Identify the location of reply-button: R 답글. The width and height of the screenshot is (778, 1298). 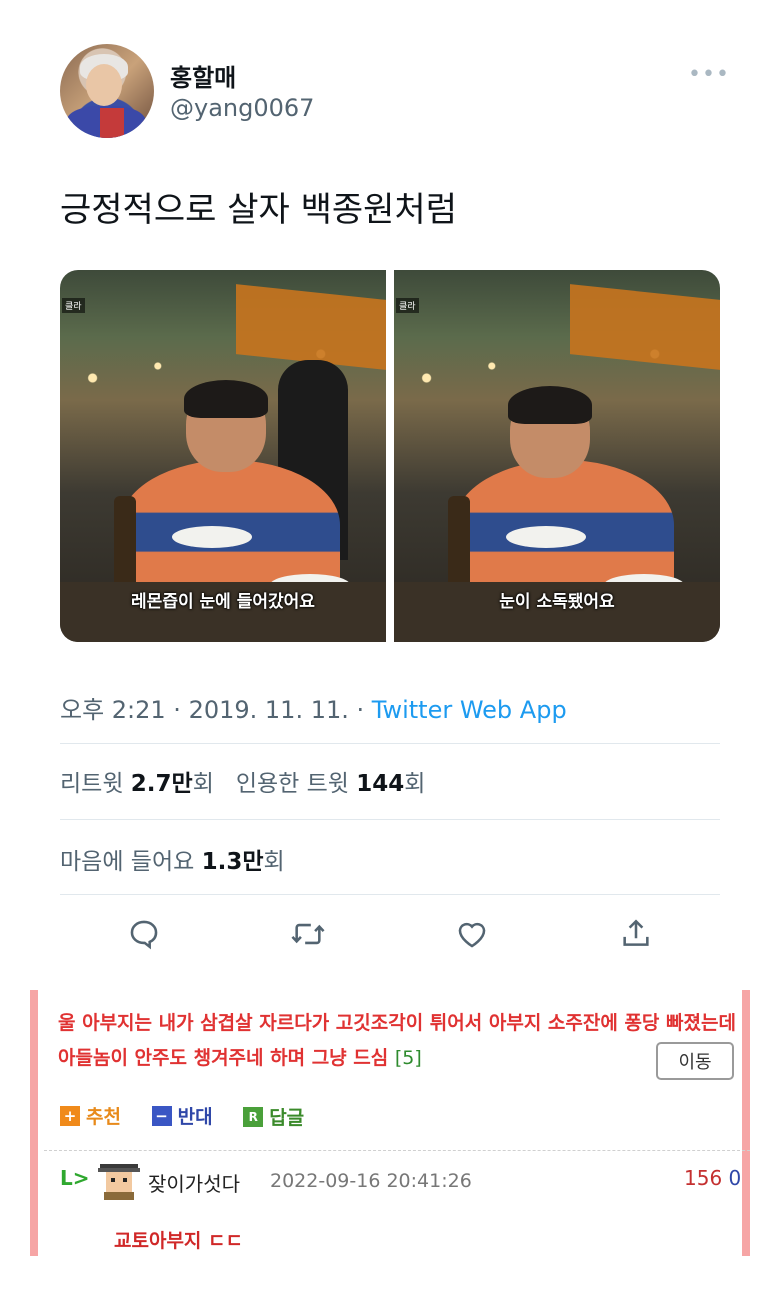
(273, 1116).